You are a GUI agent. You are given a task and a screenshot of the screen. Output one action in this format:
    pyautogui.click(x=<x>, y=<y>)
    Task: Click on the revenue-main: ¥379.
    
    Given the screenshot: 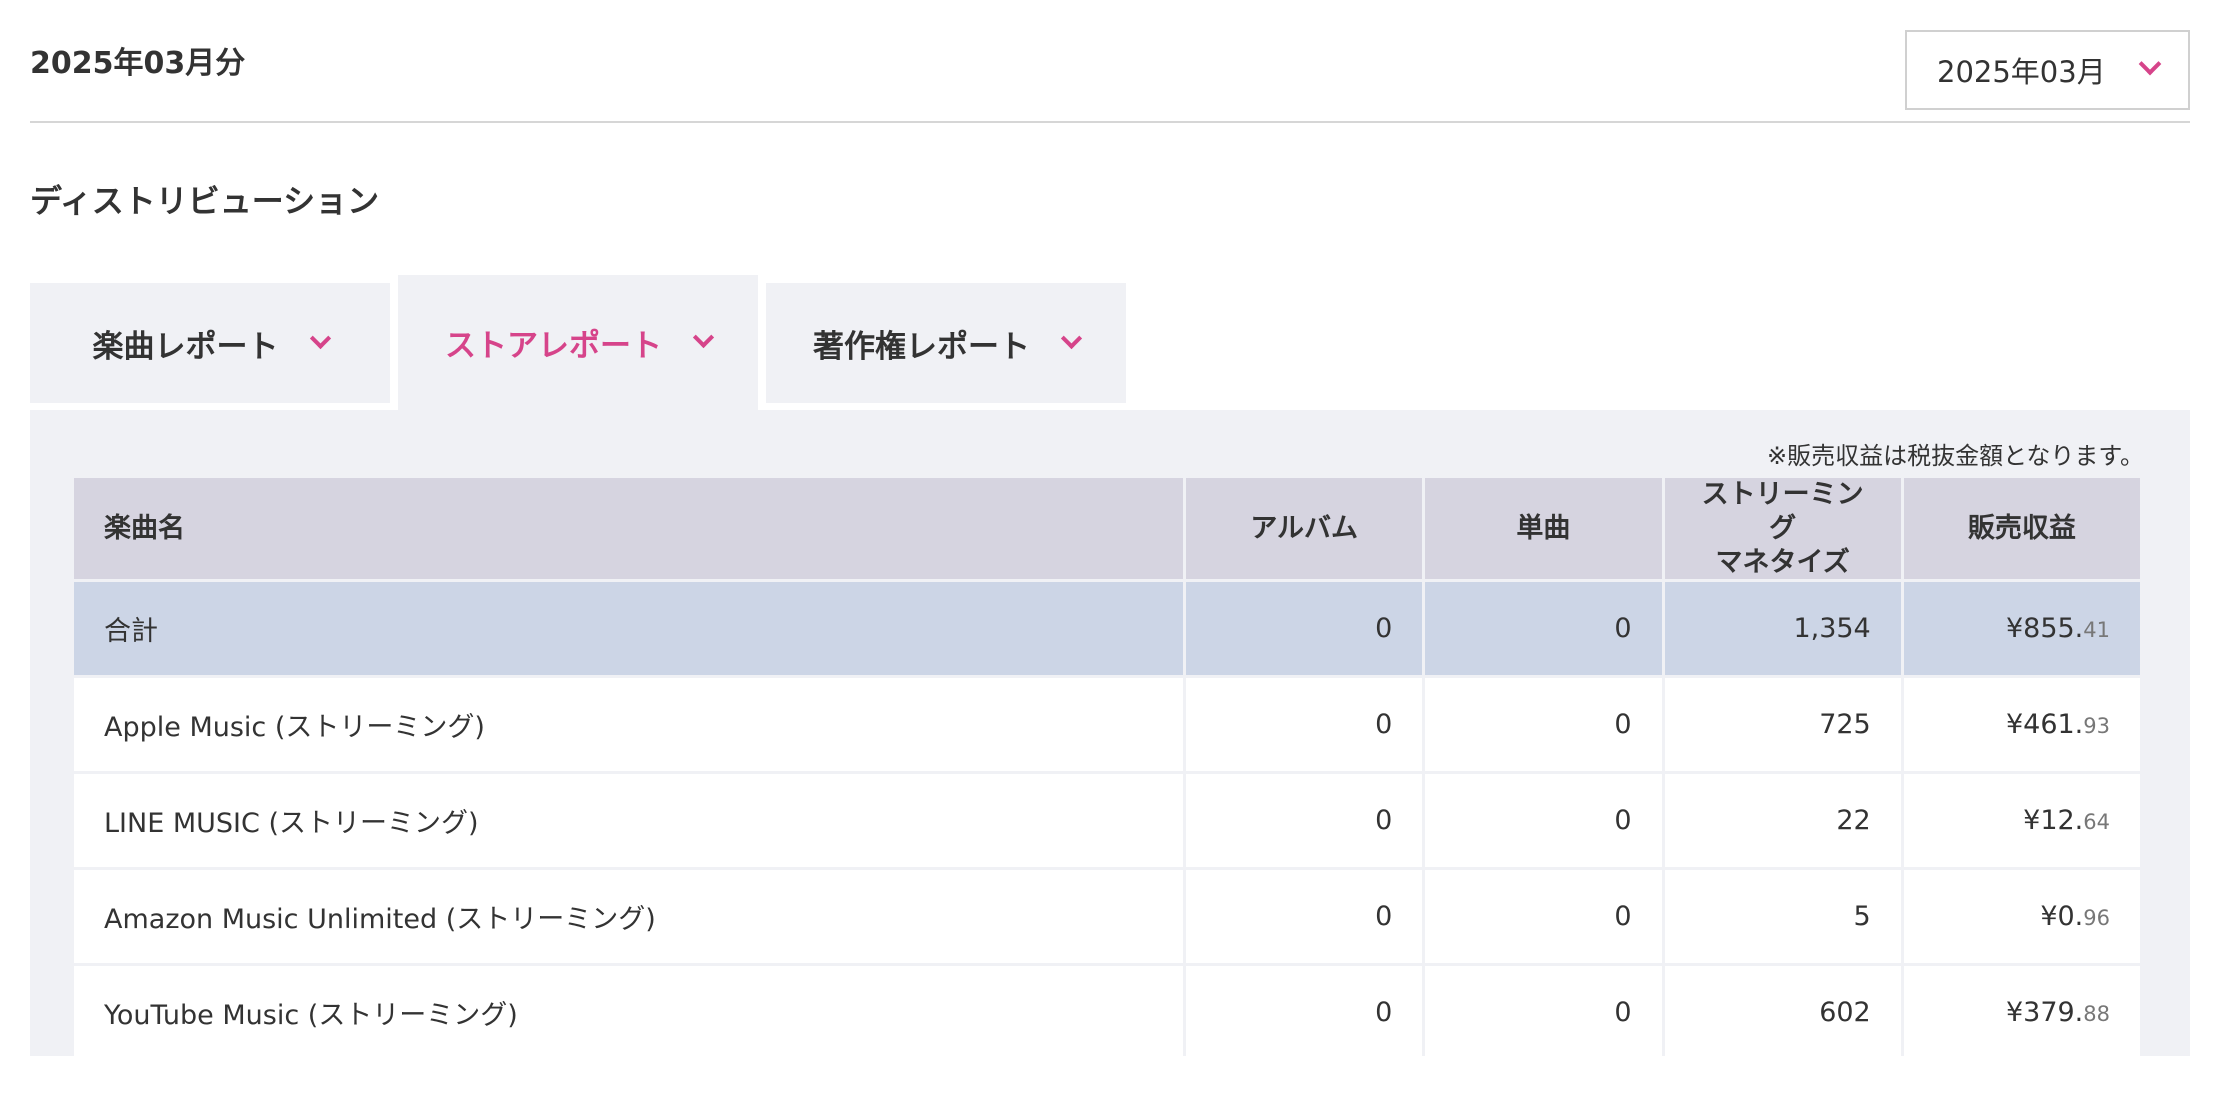 What is the action you would take?
    pyautogui.click(x=2044, y=1013)
    